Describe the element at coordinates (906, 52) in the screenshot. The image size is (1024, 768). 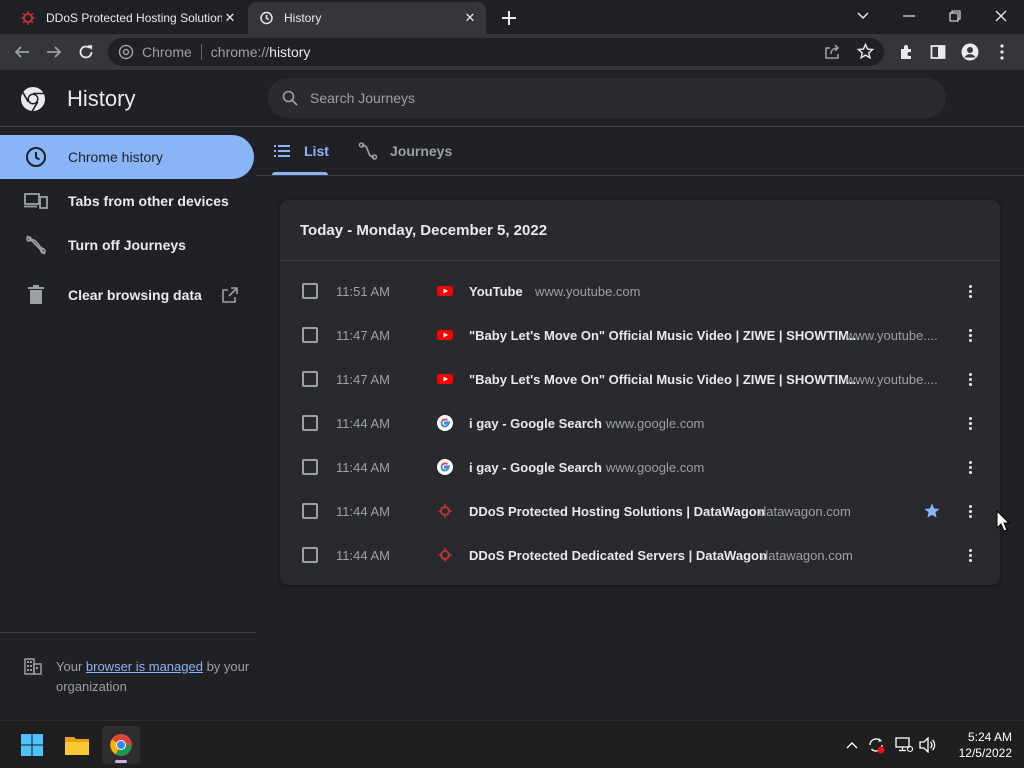
I see `extensions-icon` at that location.